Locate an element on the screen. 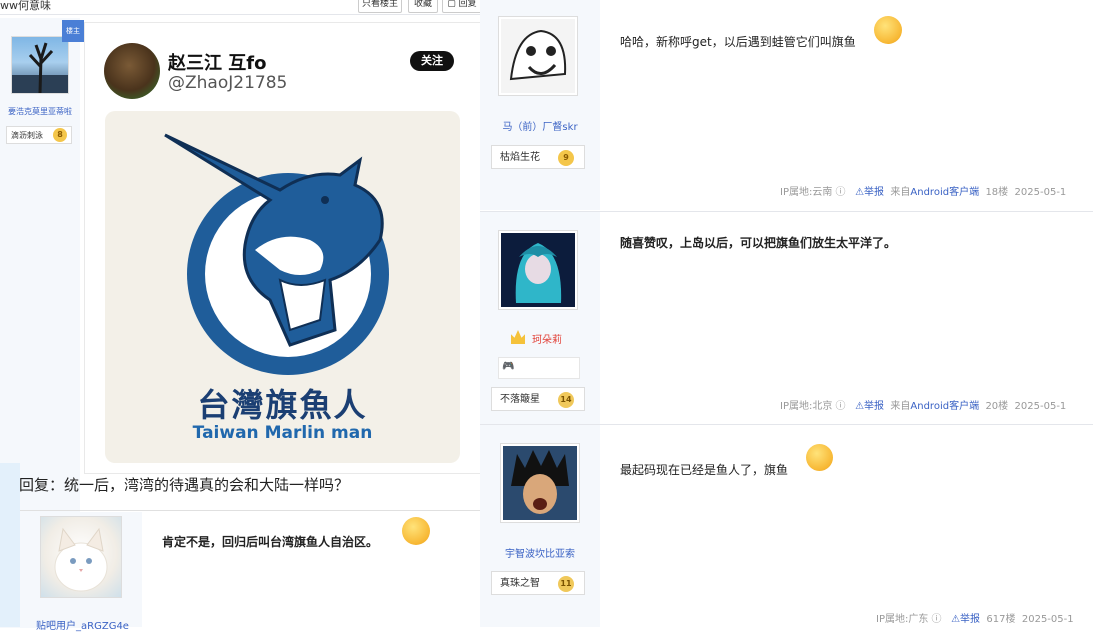 The height and width of the screenshot is (632, 1093). logo-title-cn: 台灣旗魚人 is located at coordinates (282, 405).